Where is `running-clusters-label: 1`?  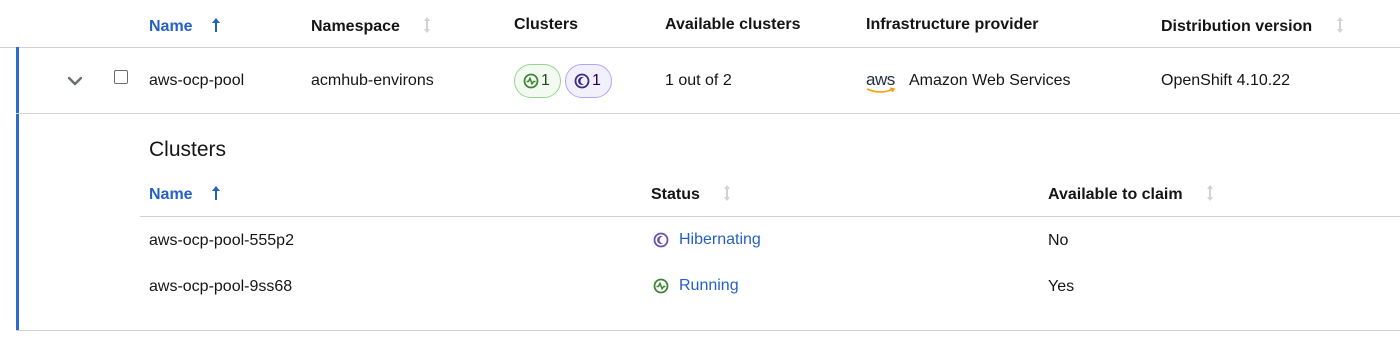
running-clusters-label: 1 is located at coordinates (537, 81).